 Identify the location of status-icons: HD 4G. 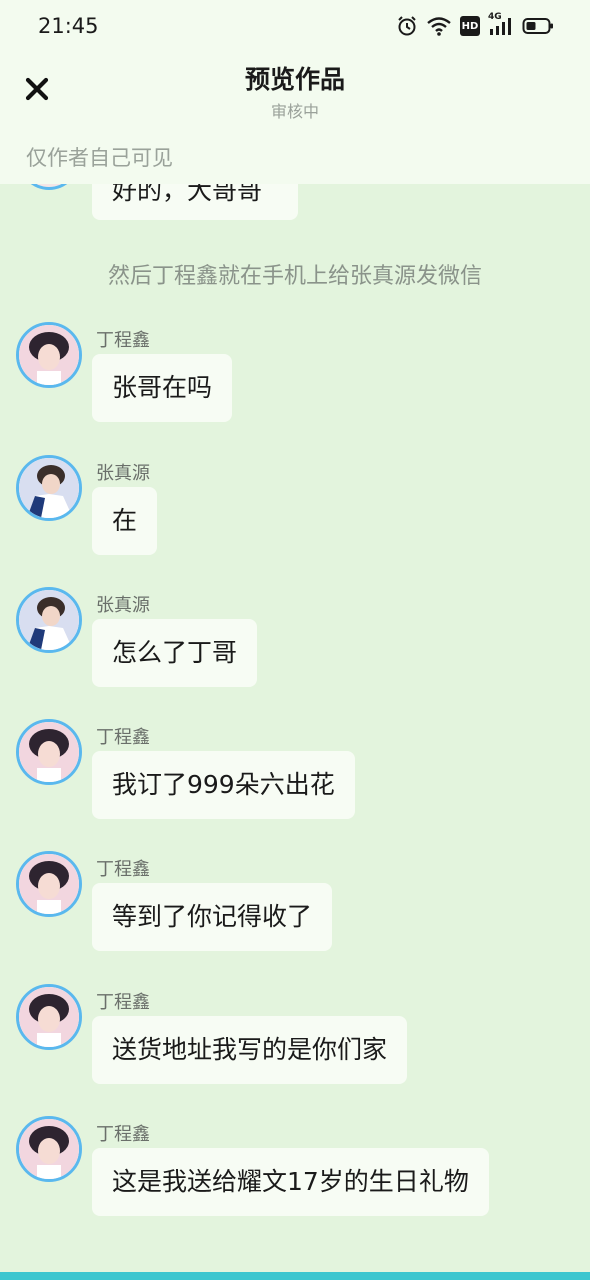
(475, 25).